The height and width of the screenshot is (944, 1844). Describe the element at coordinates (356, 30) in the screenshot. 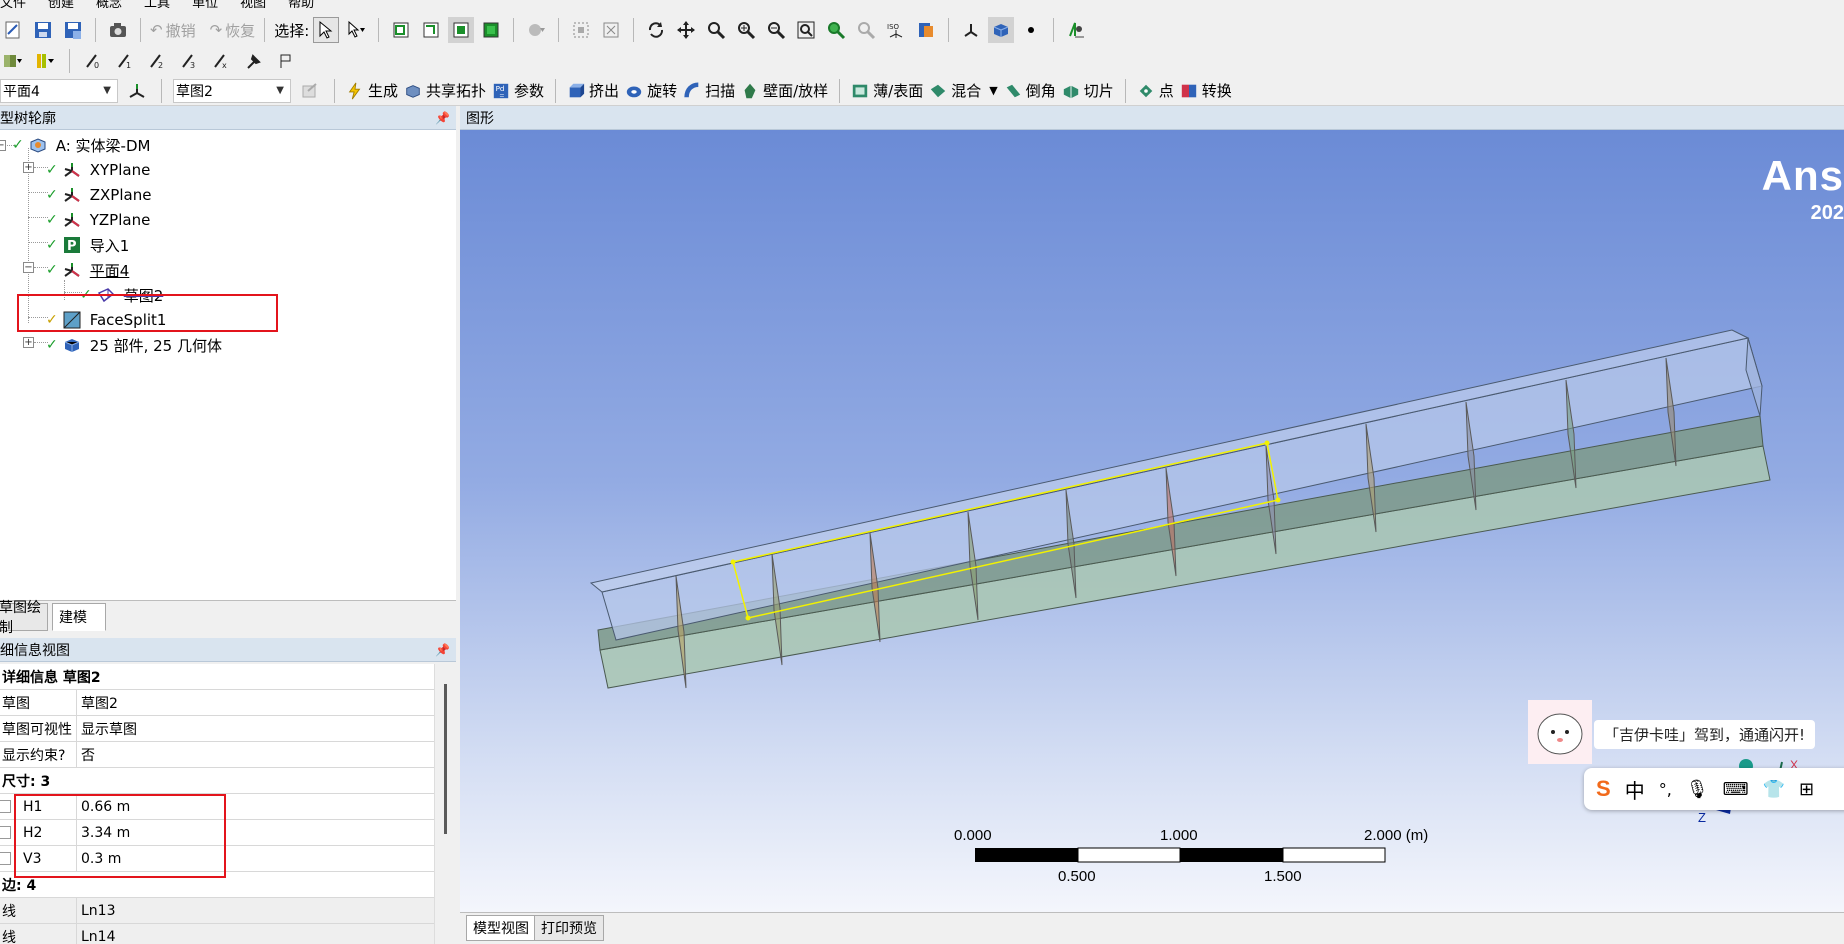

I see `select-mode-icon` at that location.